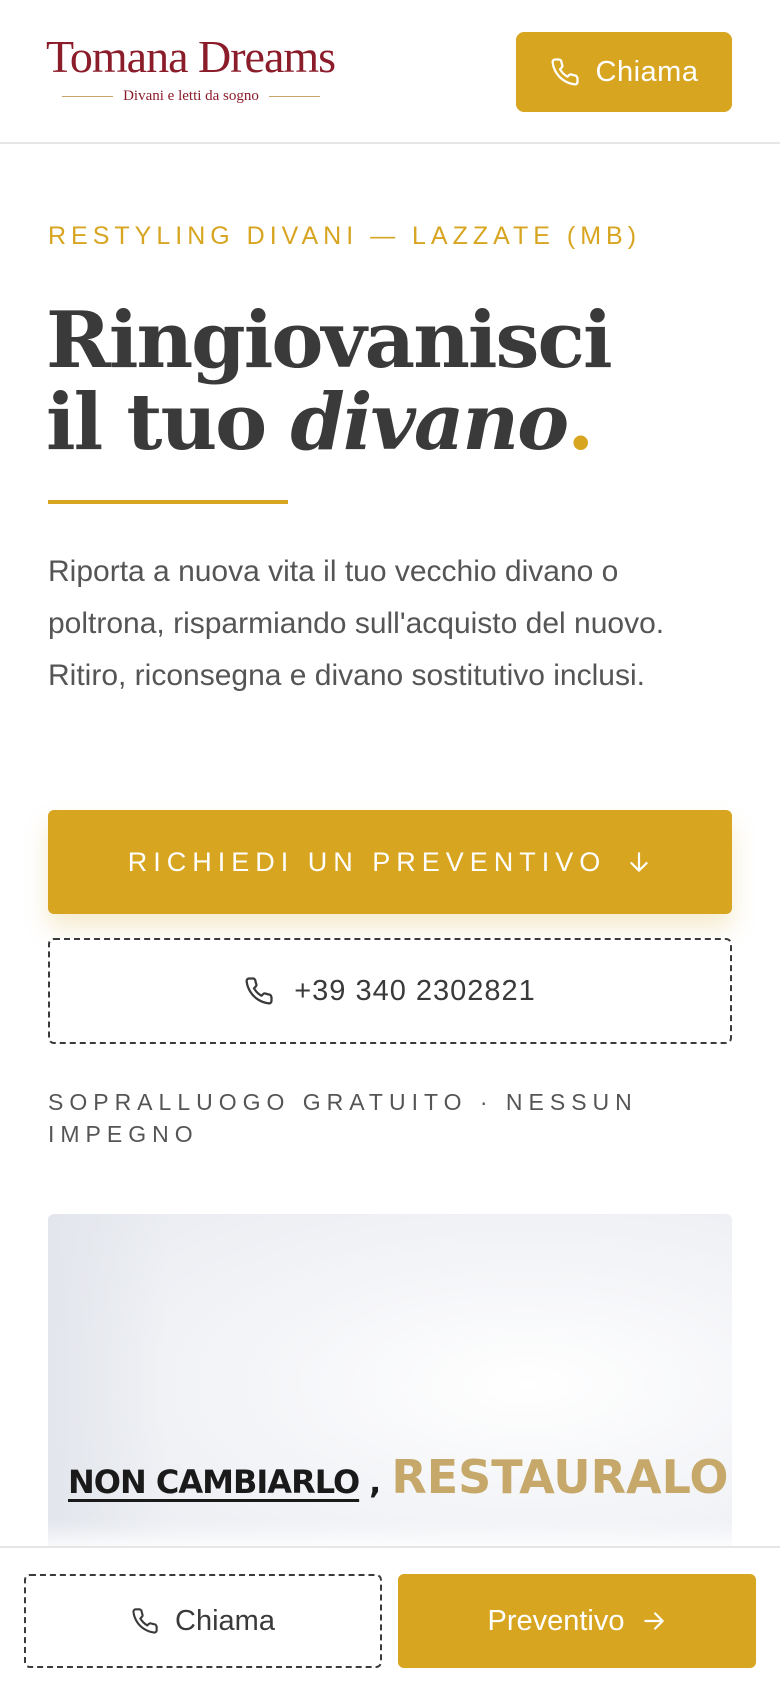 This screenshot has width=780, height=1688. What do you see at coordinates (294, 96) in the screenshot?
I see `logo-rule-right` at bounding box center [294, 96].